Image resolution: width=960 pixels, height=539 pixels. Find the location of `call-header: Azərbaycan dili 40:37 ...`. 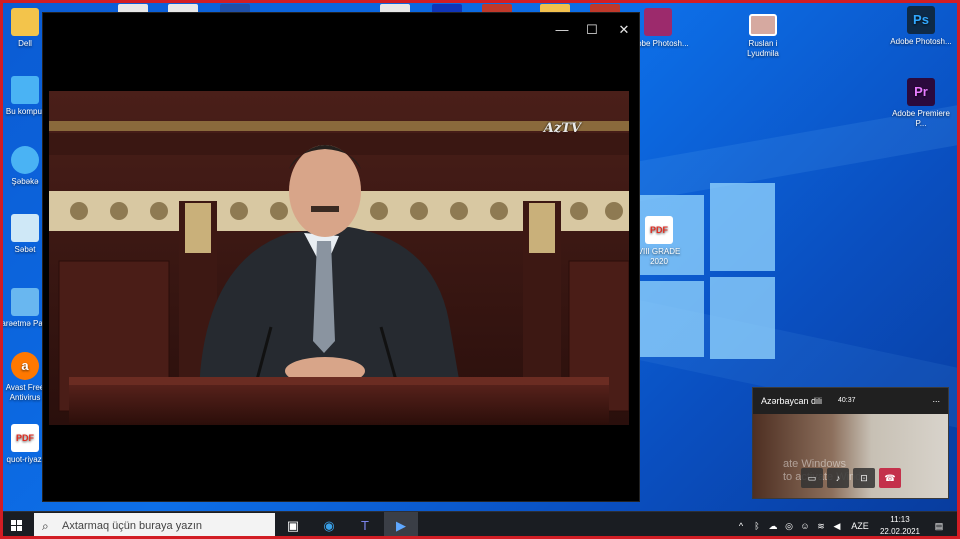

call-header: Azərbaycan dili 40:37 ... is located at coordinates (850, 401).